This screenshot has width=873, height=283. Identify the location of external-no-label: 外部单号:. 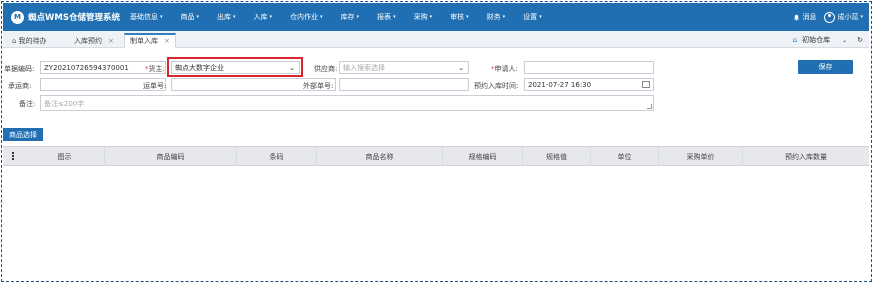
(318, 86).